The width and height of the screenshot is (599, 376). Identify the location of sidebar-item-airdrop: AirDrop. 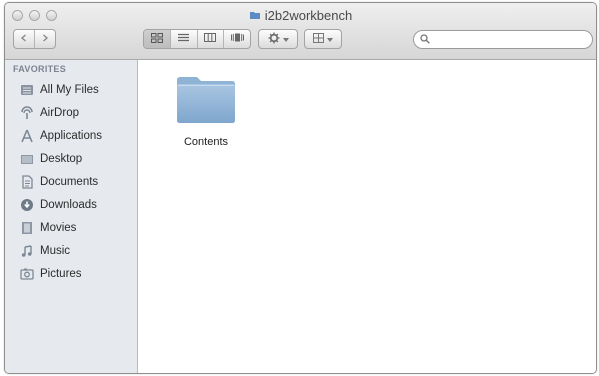
(77, 113).